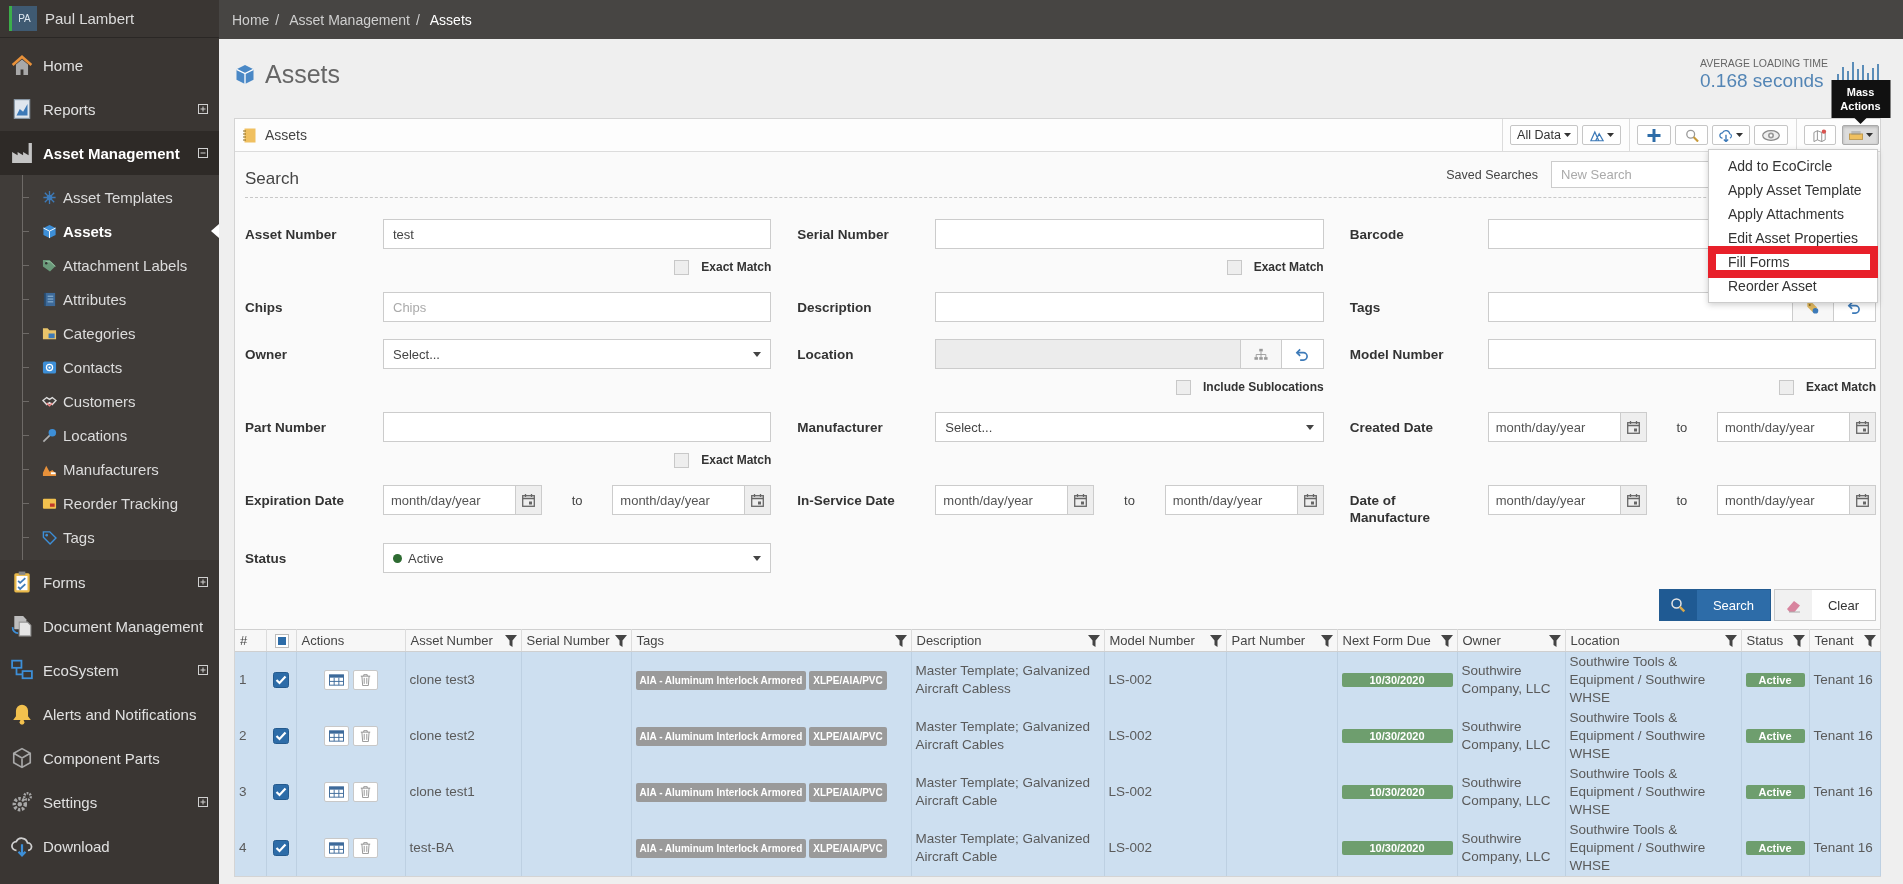 The width and height of the screenshot is (1903, 884). Describe the element at coordinates (1397, 354) in the screenshot. I see `field-label: Model Number` at that location.